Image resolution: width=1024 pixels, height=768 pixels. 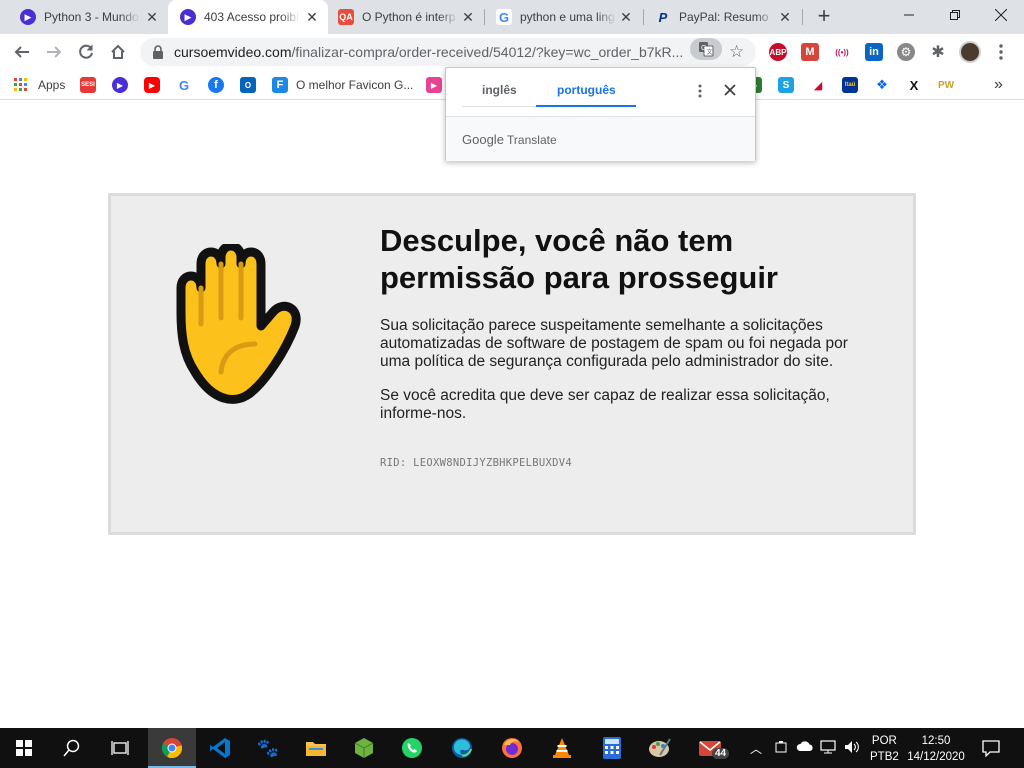 I want to click on forward-button, so click(x=54, y=52).